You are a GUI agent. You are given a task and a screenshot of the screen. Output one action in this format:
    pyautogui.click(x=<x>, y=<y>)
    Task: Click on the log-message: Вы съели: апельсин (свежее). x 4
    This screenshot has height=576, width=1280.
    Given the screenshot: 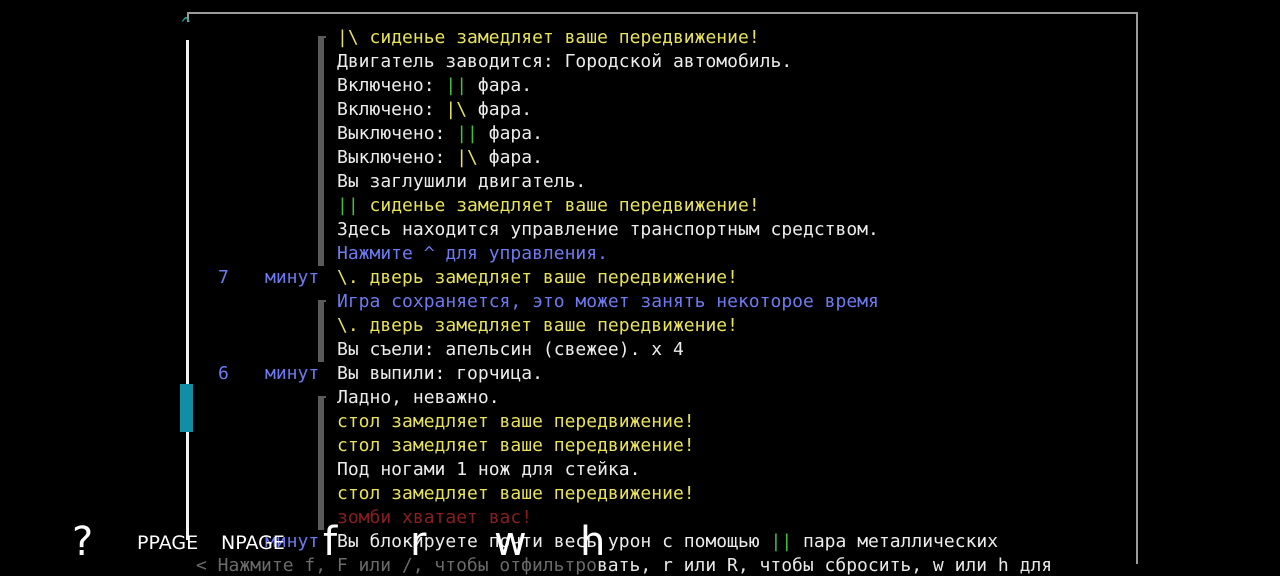 What is the action you would take?
    pyautogui.click(x=510, y=350)
    